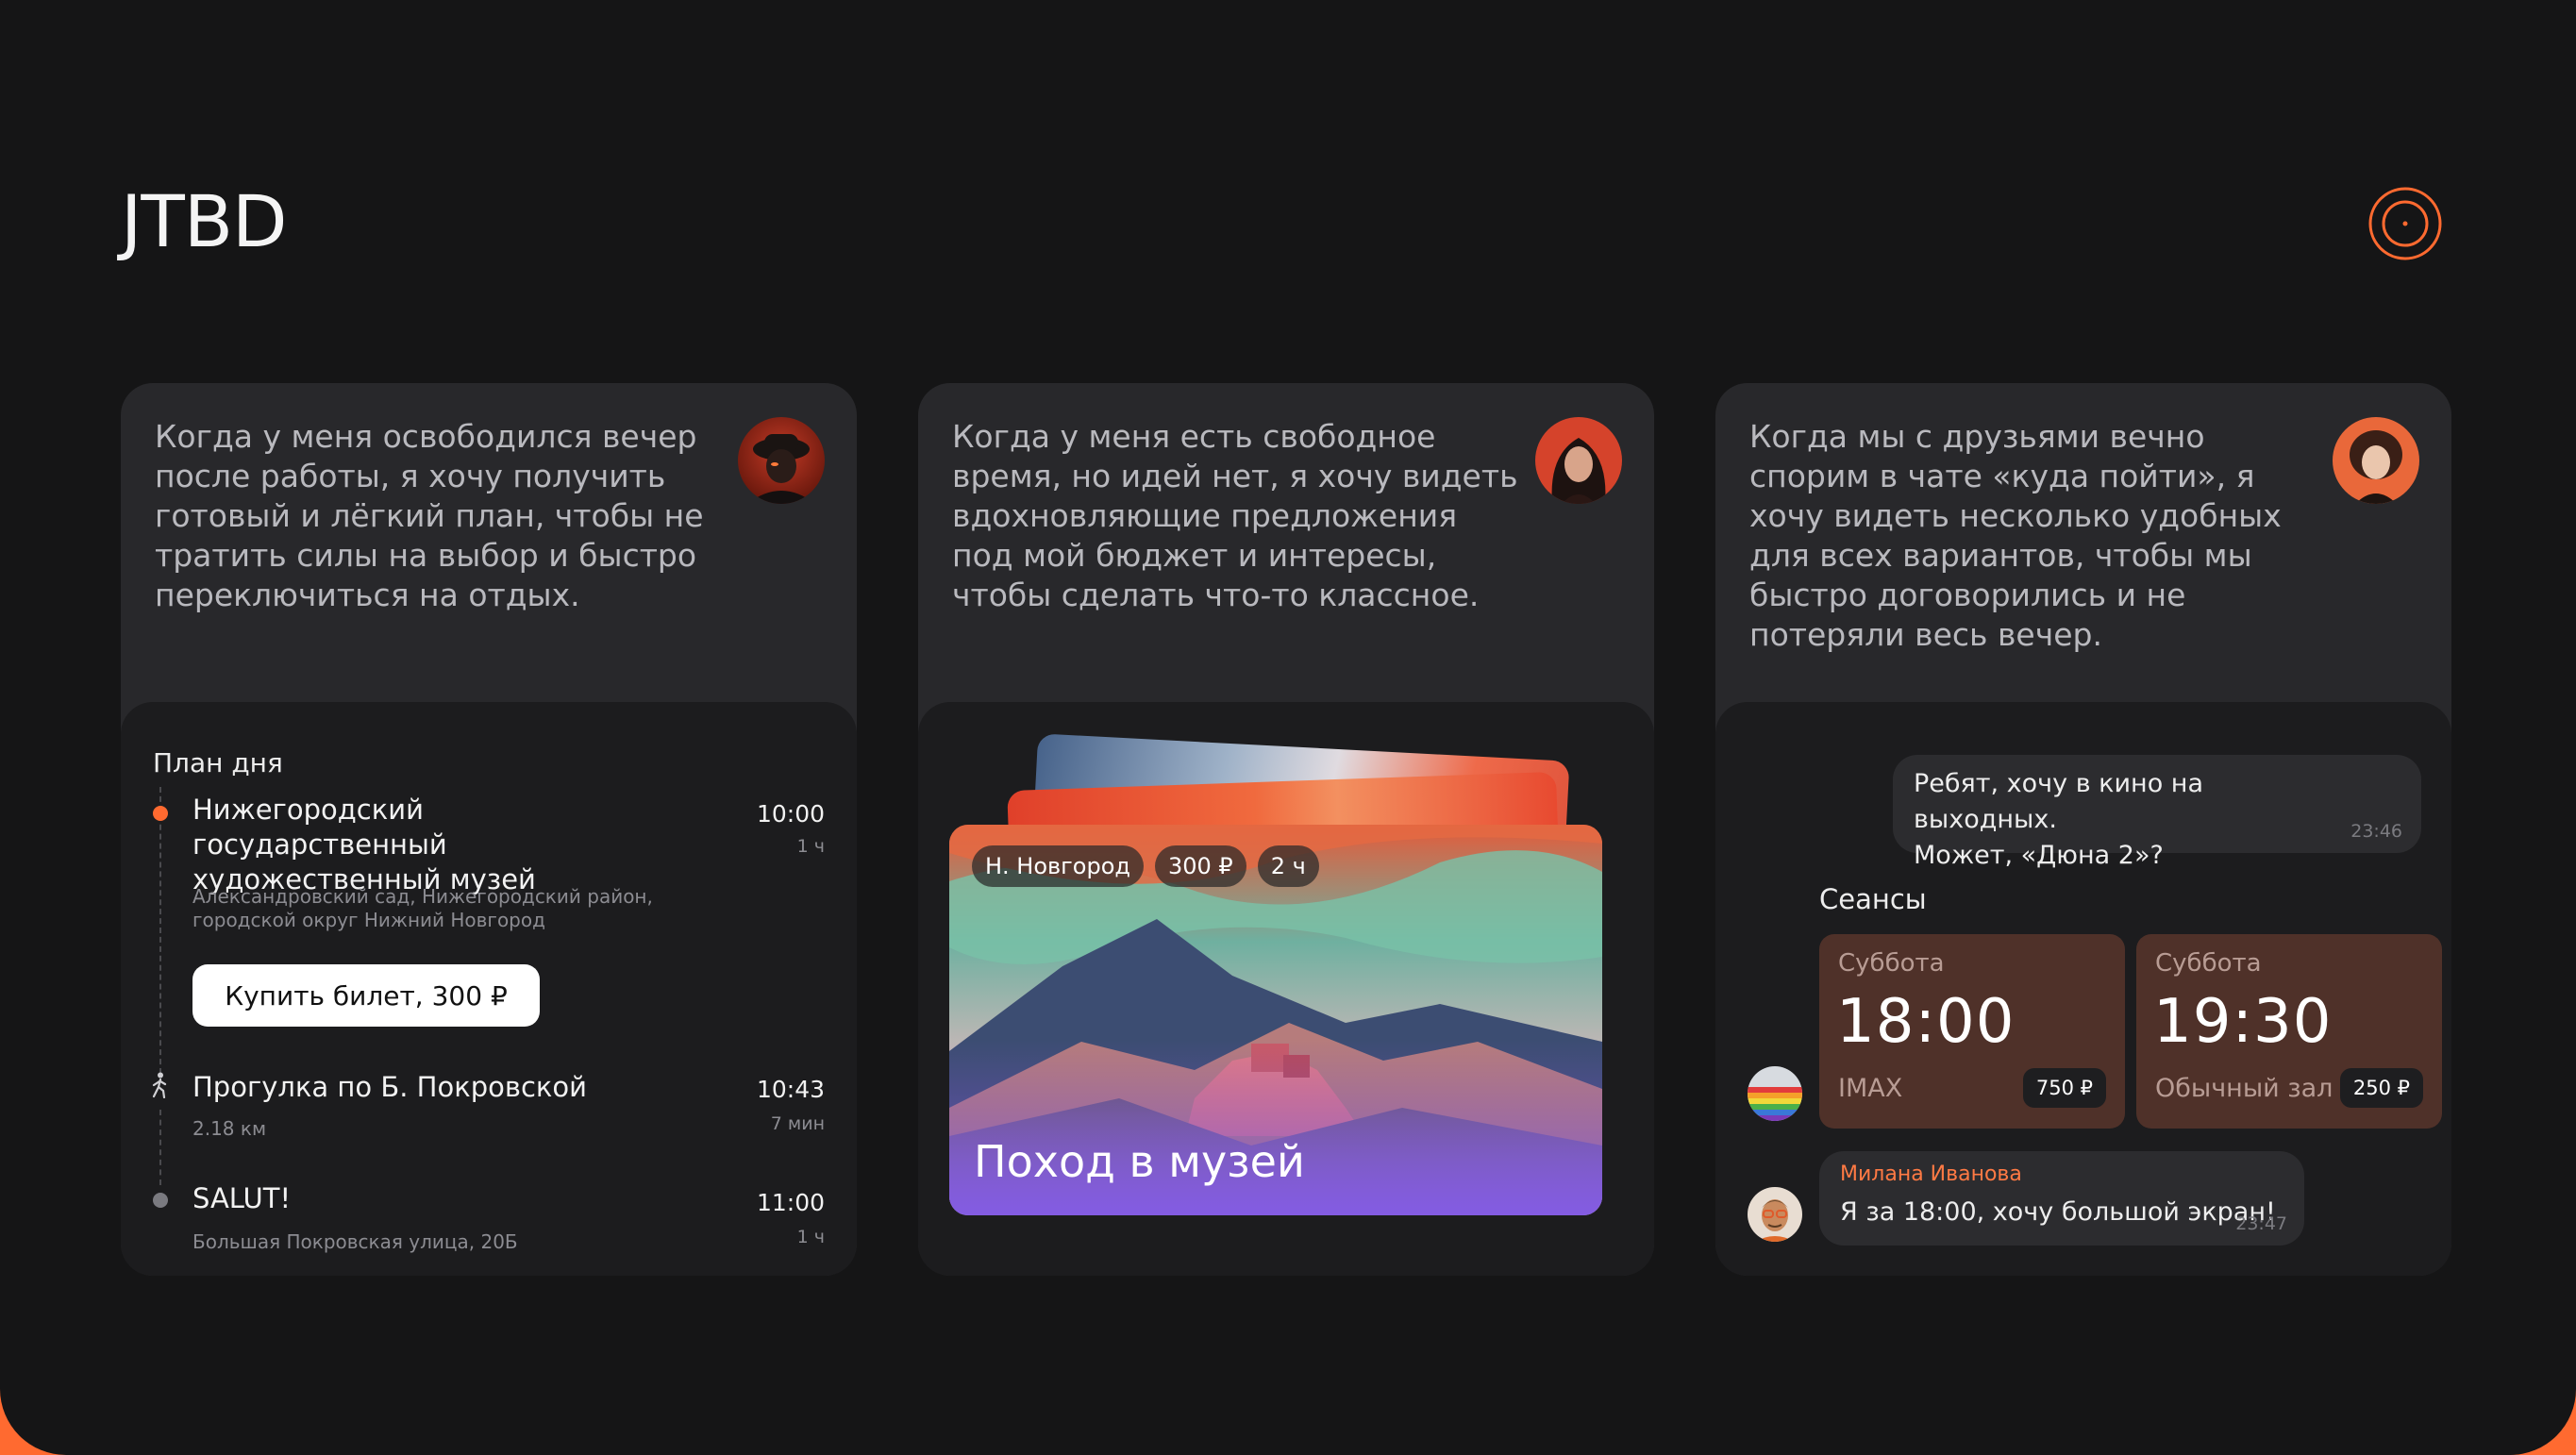 The height and width of the screenshot is (1455, 2576). I want to click on session-time: 19:30, so click(2243, 1022).